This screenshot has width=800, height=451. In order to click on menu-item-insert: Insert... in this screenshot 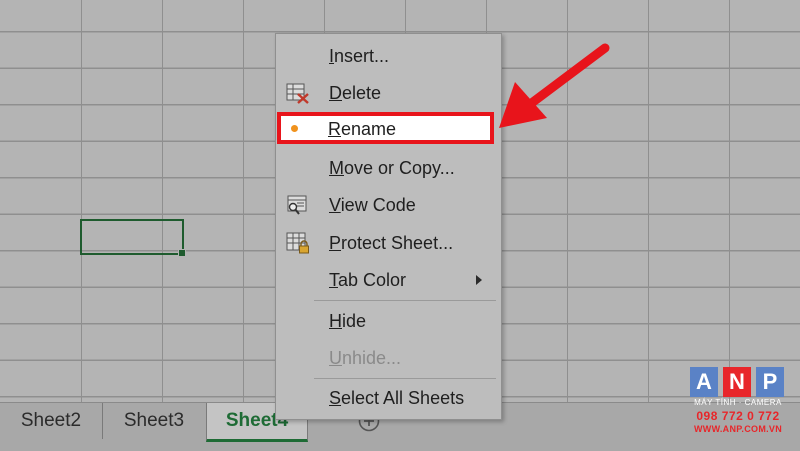, I will do `click(388, 56)`.